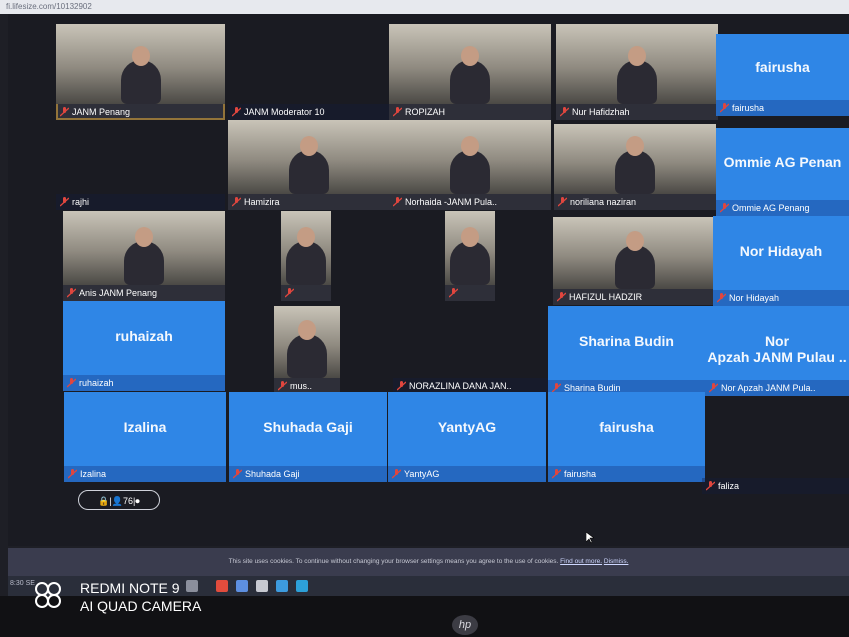 This screenshot has width=849, height=637. What do you see at coordinates (308, 427) in the screenshot?
I see `participant-big-name: Shuhada Gaji` at bounding box center [308, 427].